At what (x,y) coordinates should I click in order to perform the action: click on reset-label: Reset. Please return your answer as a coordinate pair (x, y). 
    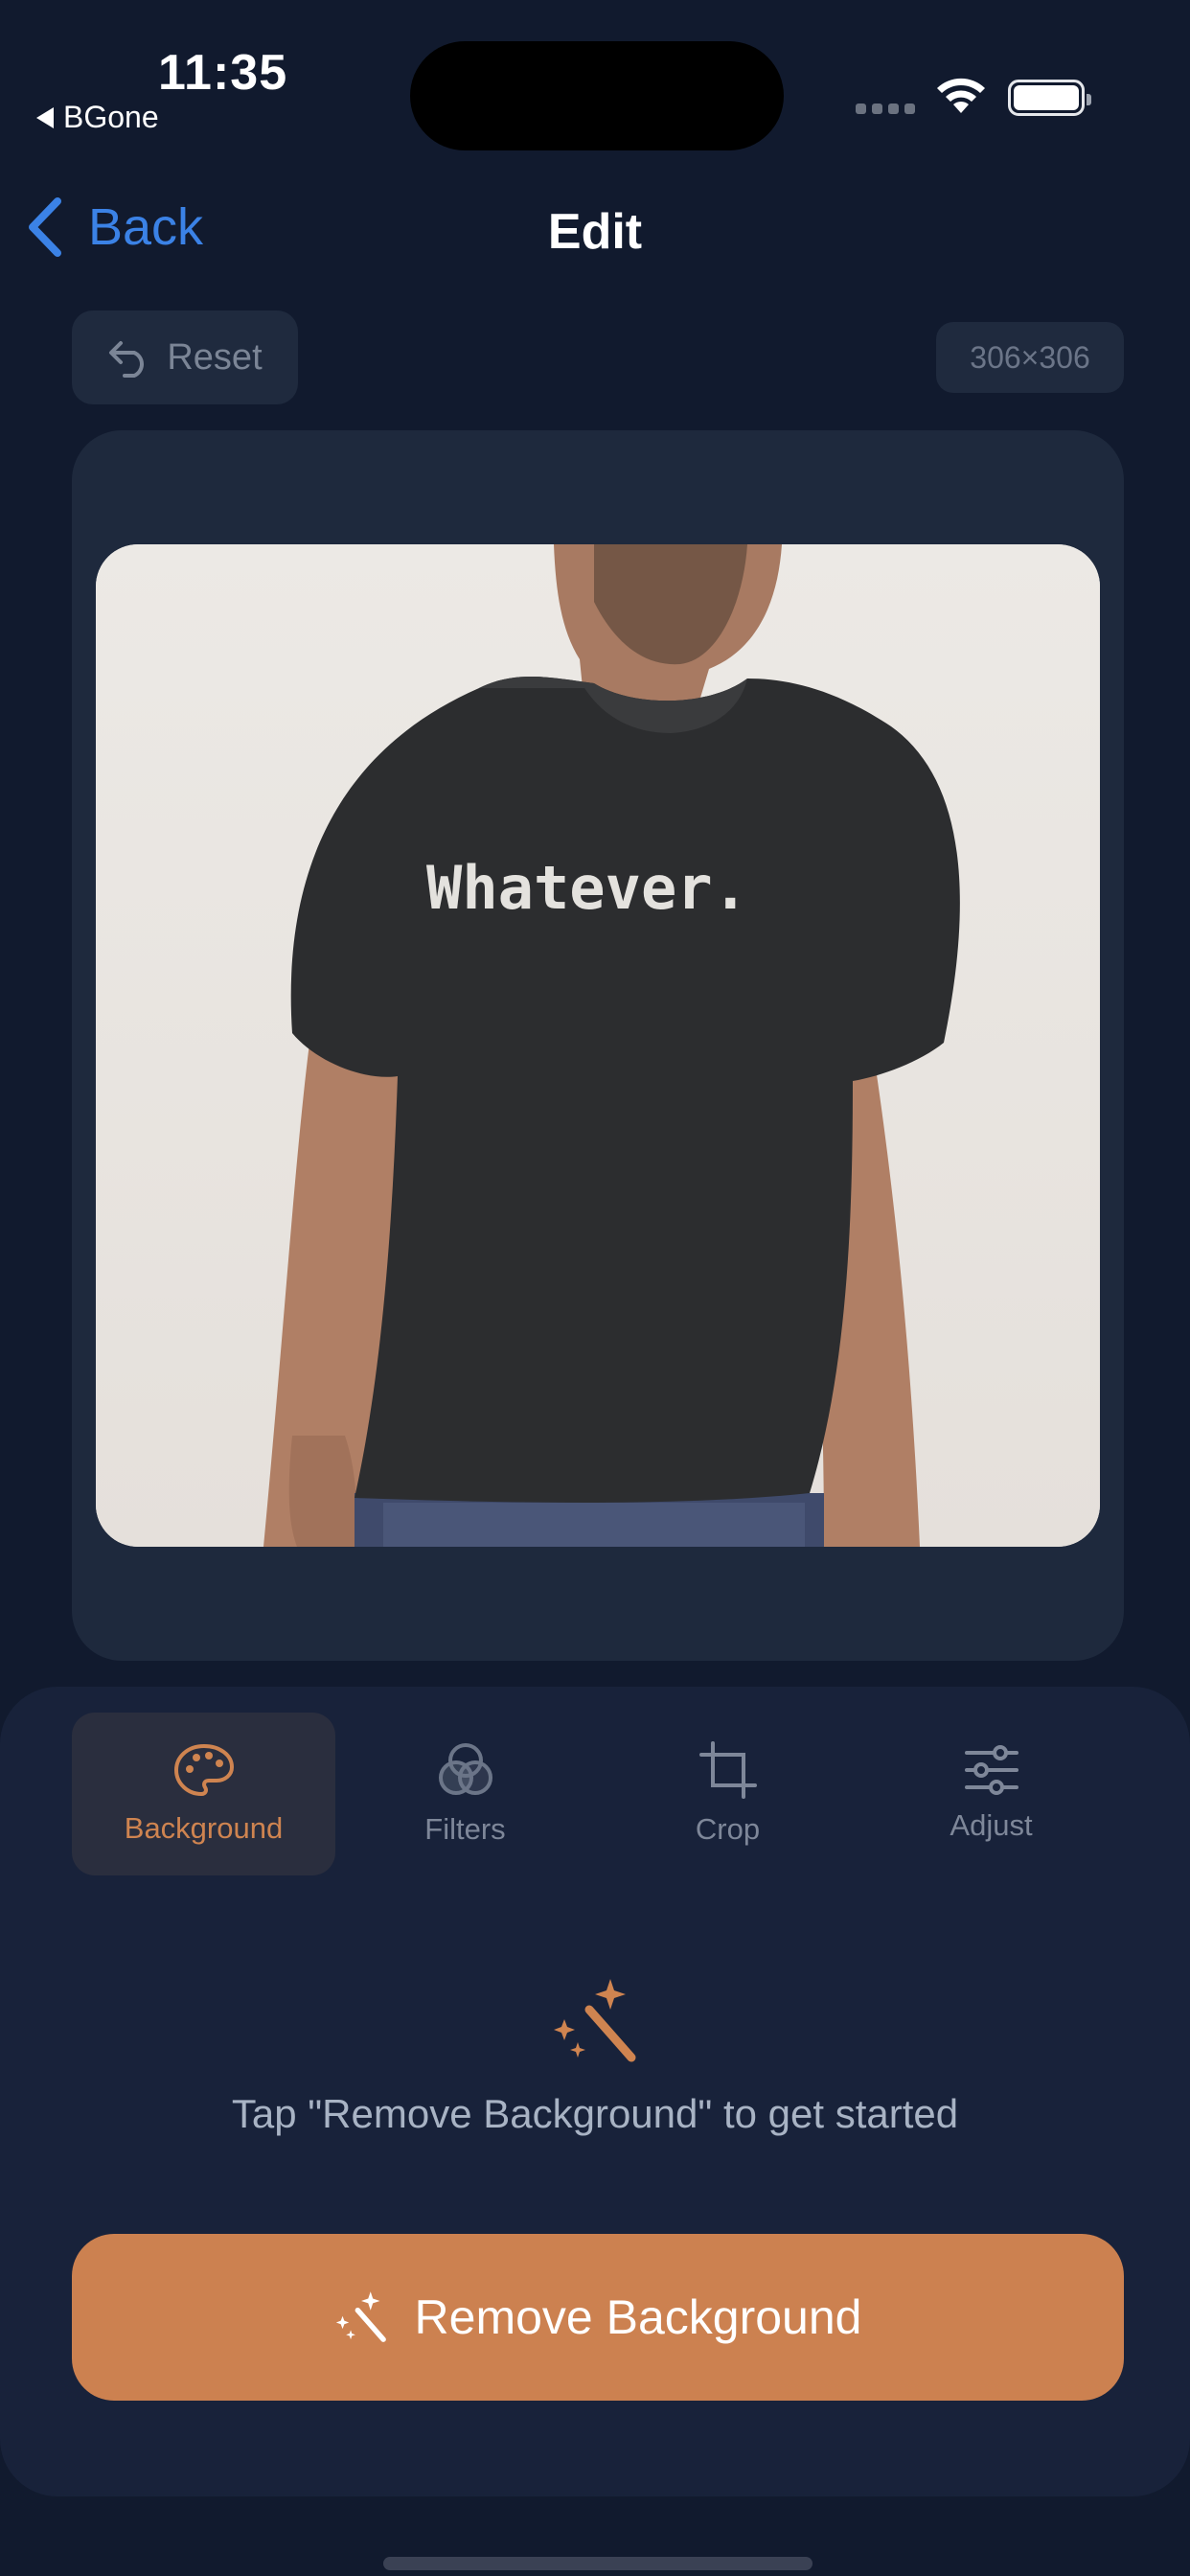
    Looking at the image, I should click on (215, 357).